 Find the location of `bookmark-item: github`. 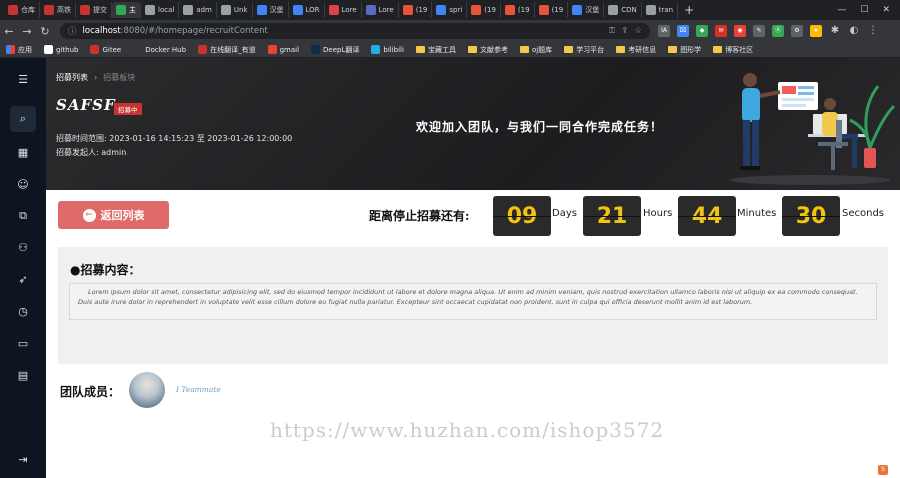

bookmark-item: github is located at coordinates (61, 49).